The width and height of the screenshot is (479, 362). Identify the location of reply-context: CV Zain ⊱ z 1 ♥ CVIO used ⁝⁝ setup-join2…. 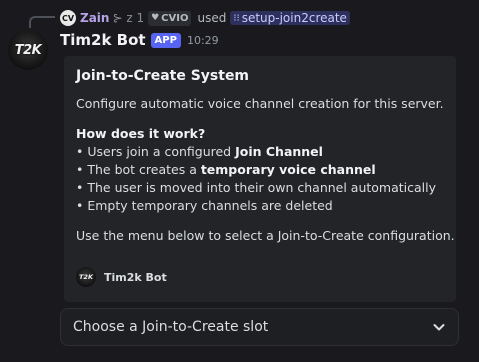
(205, 18).